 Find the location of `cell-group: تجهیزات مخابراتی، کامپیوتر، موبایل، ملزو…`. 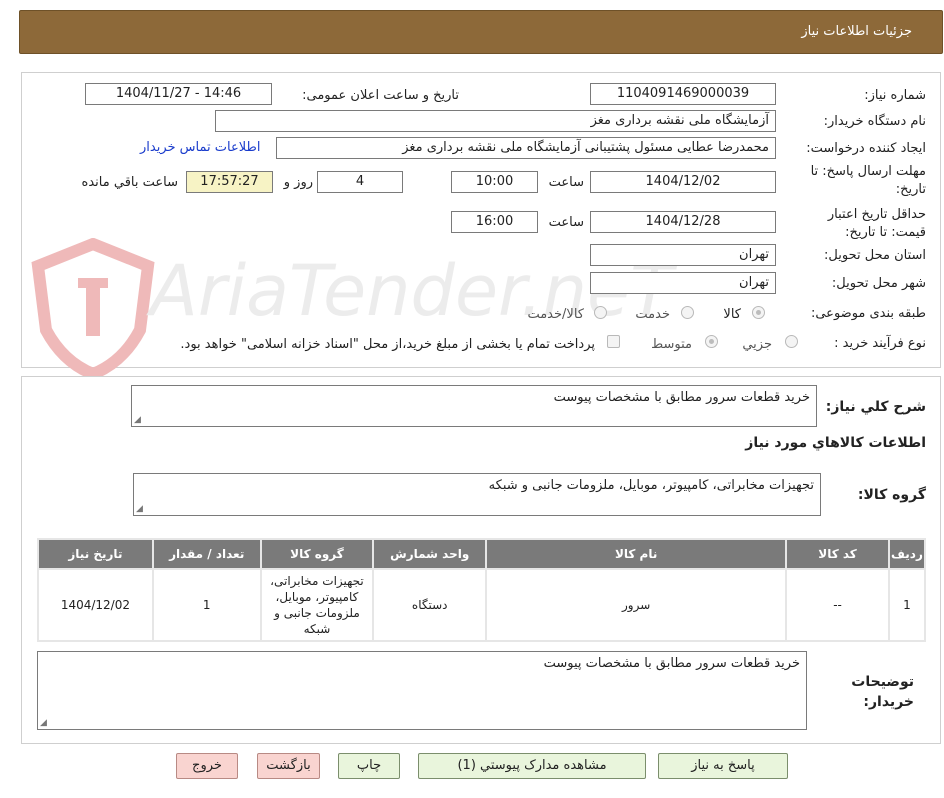

cell-group: تجهیزات مخابراتی، کامپیوتر، موبایل، ملزو… is located at coordinates (317, 605).